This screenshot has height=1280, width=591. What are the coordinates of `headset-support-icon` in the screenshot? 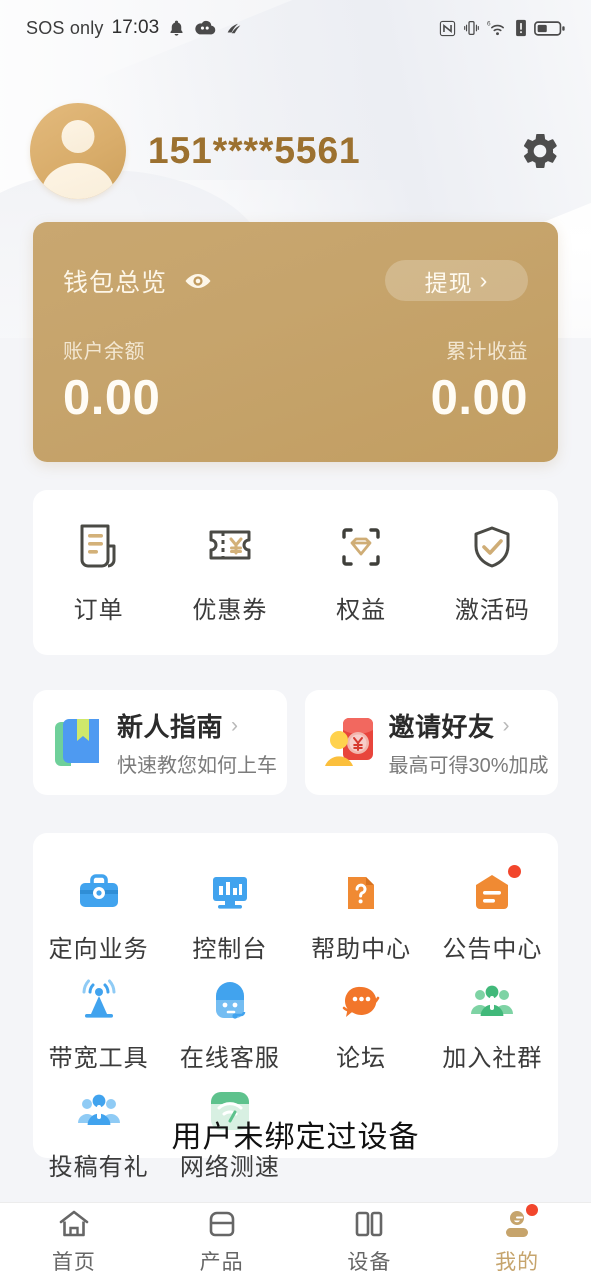 It's located at (230, 1002).